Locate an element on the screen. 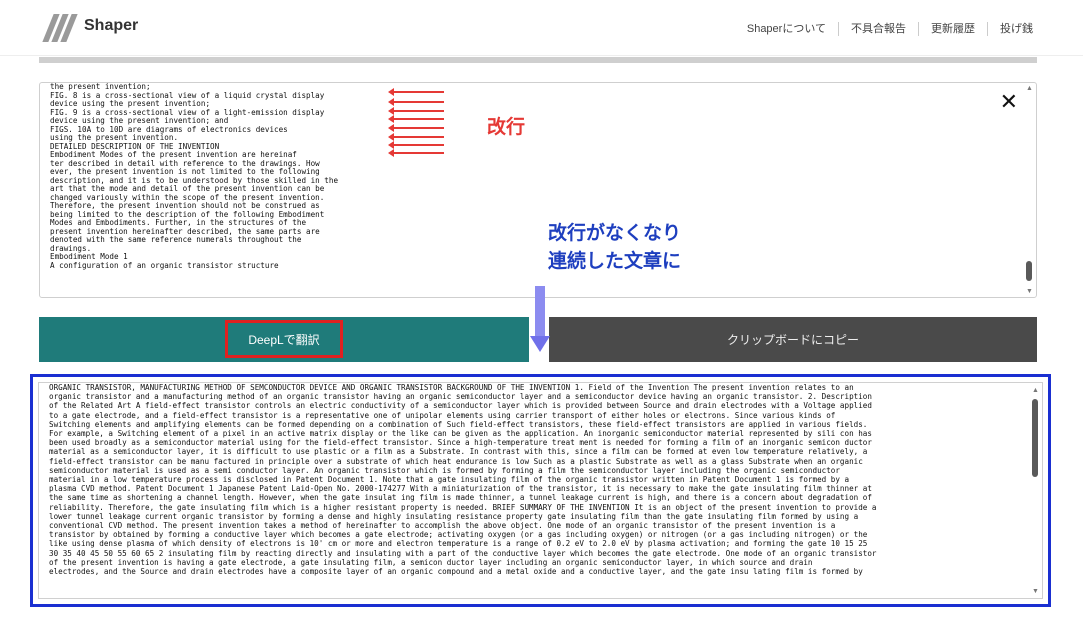 The height and width of the screenshot is (624, 1083). down-arrow-icon is located at coordinates (540, 321).